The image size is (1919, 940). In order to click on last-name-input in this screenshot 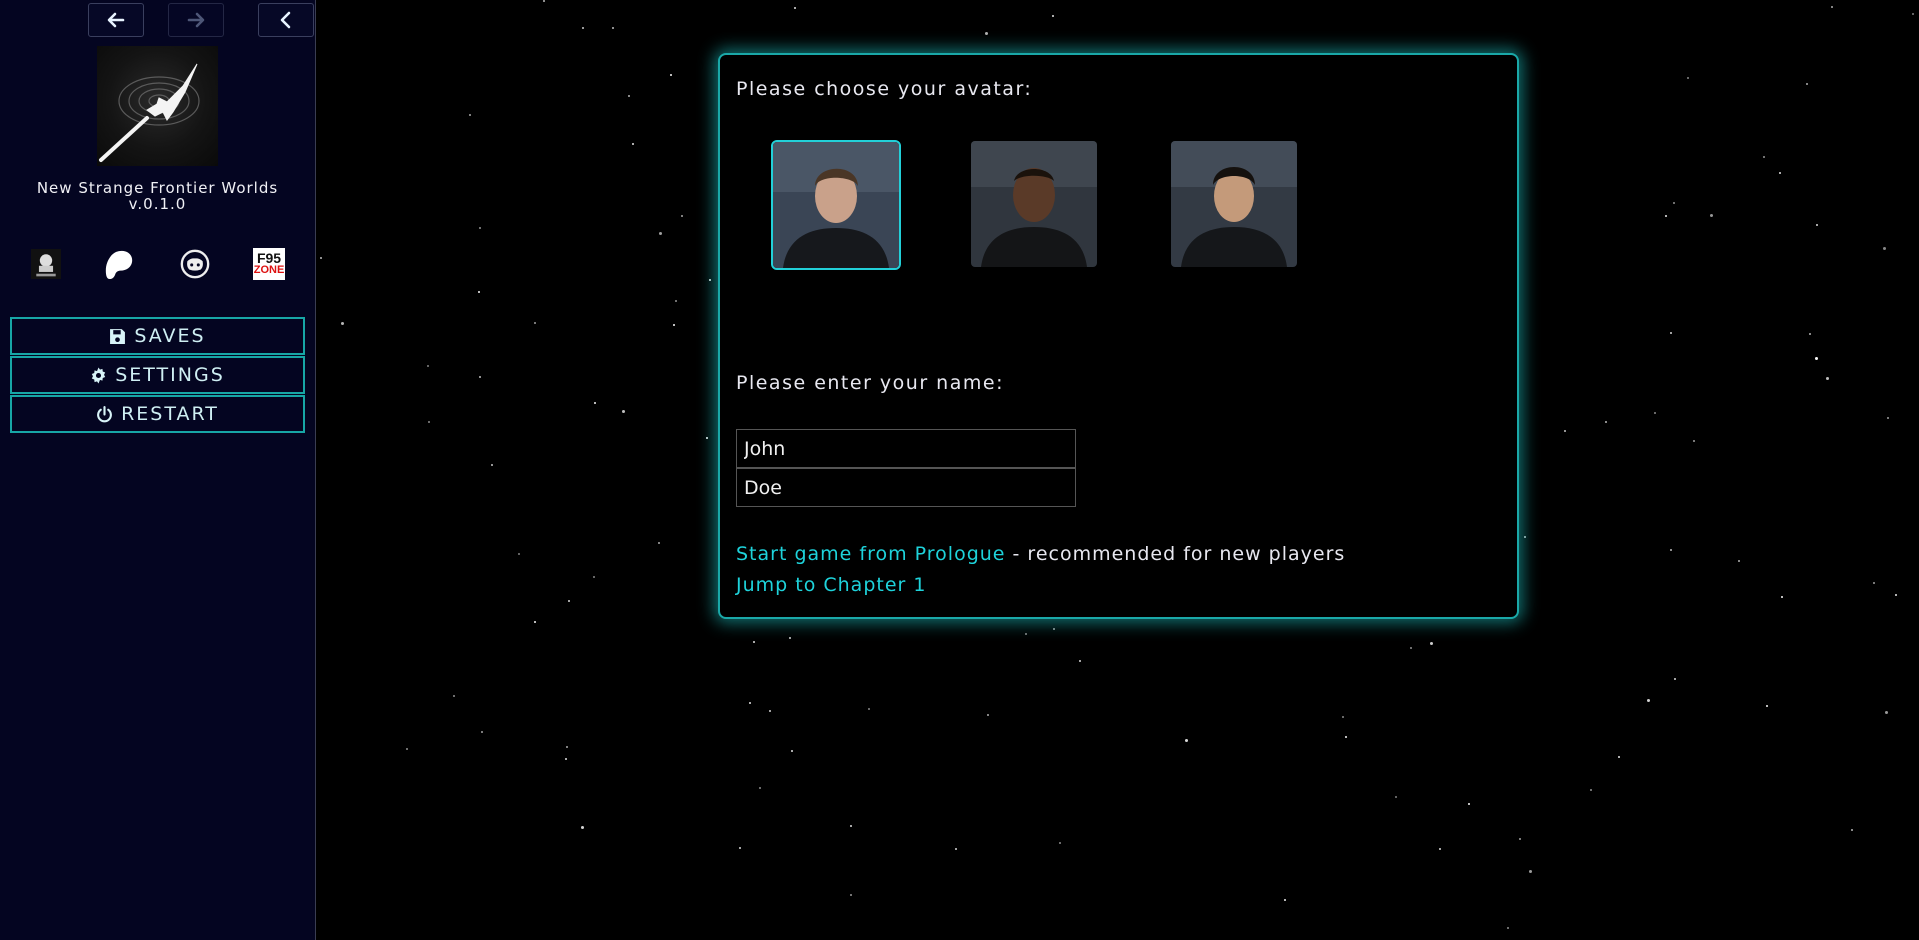, I will do `click(906, 487)`.